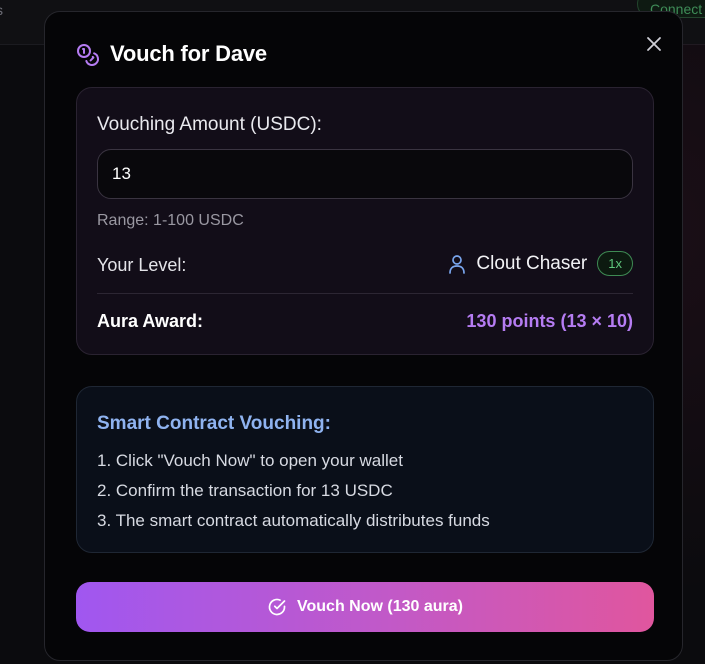  I want to click on user-icon, so click(457, 264).